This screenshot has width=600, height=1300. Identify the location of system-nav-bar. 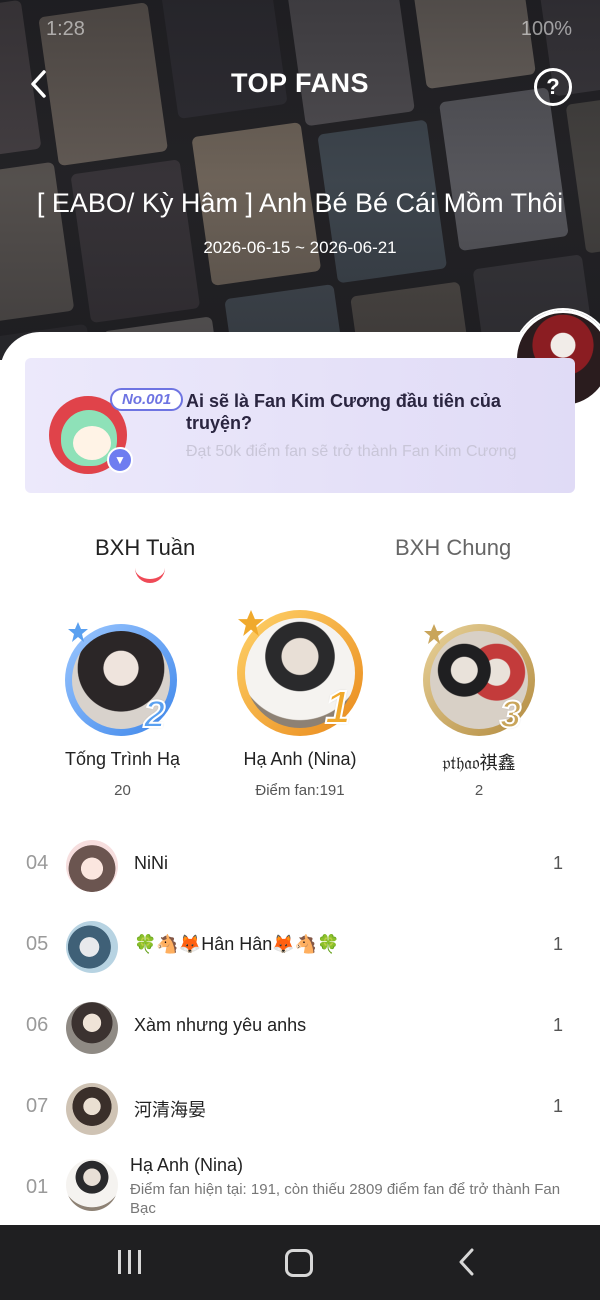
(300, 1262).